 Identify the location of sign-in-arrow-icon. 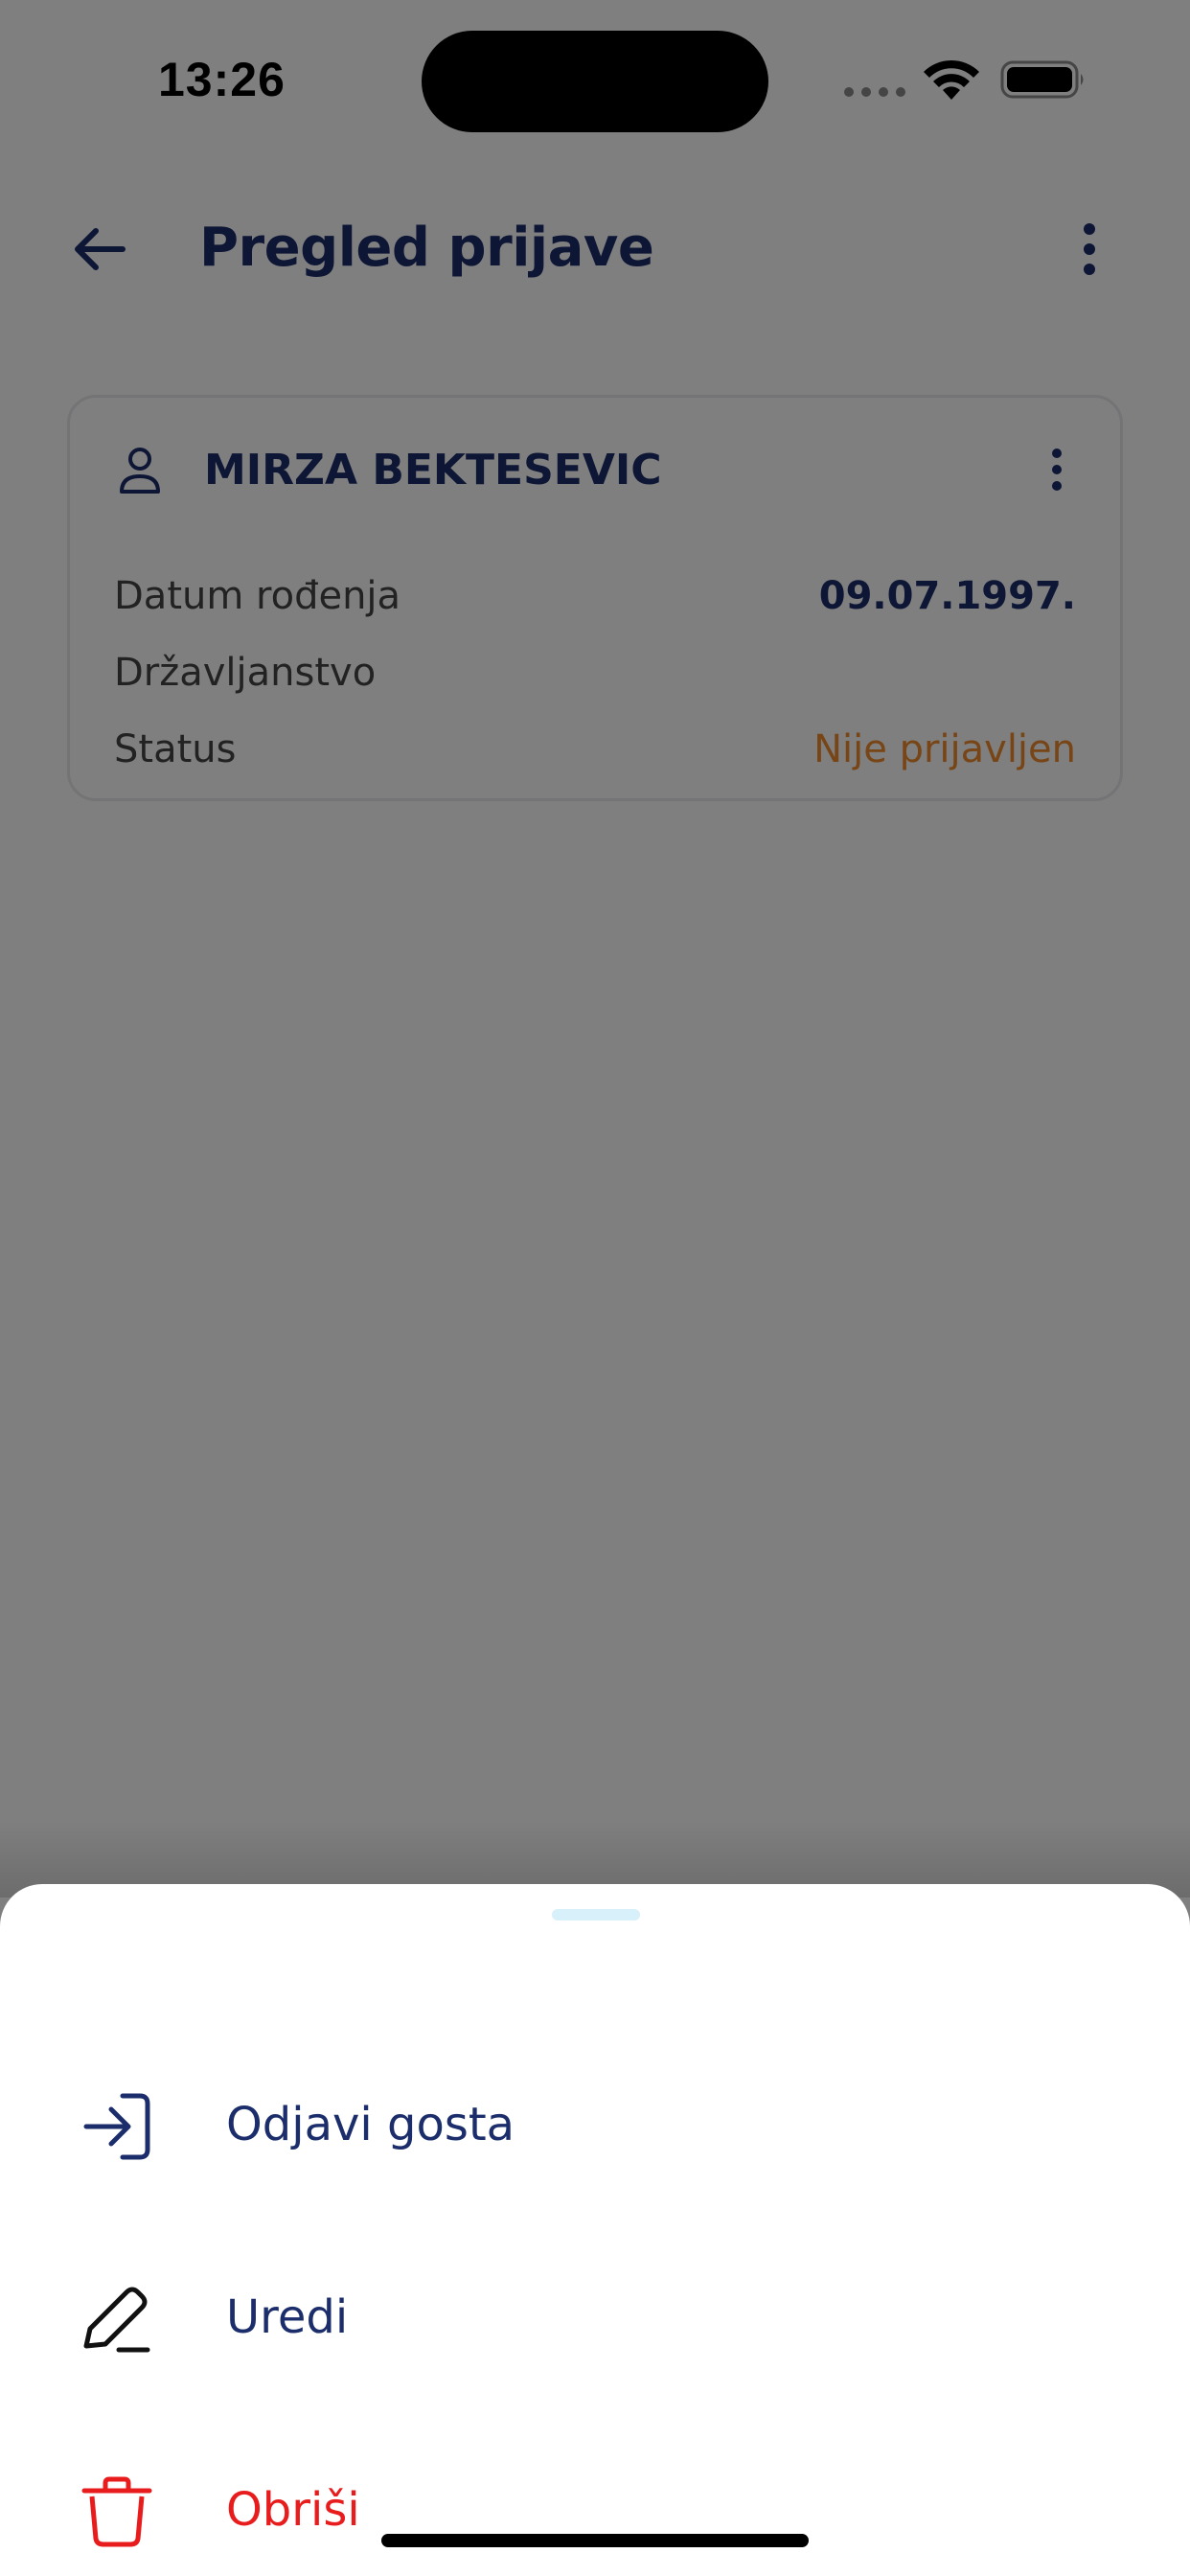
(117, 2126).